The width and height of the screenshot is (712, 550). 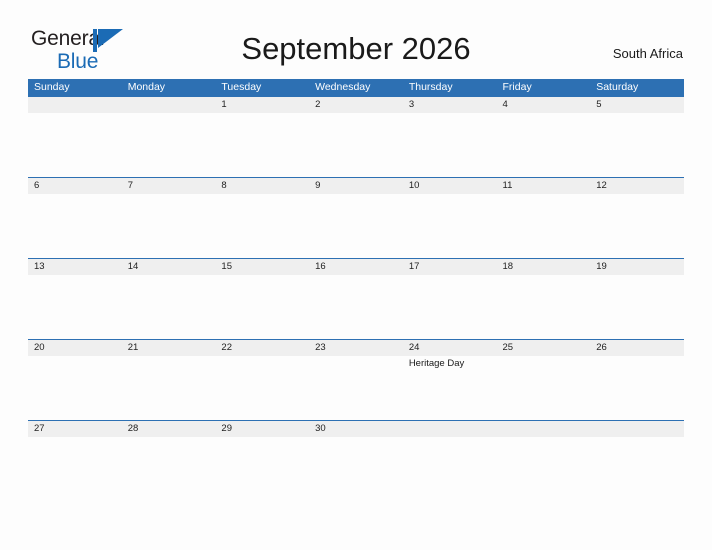 I want to click on day-cell: 16, so click(x=356, y=299).